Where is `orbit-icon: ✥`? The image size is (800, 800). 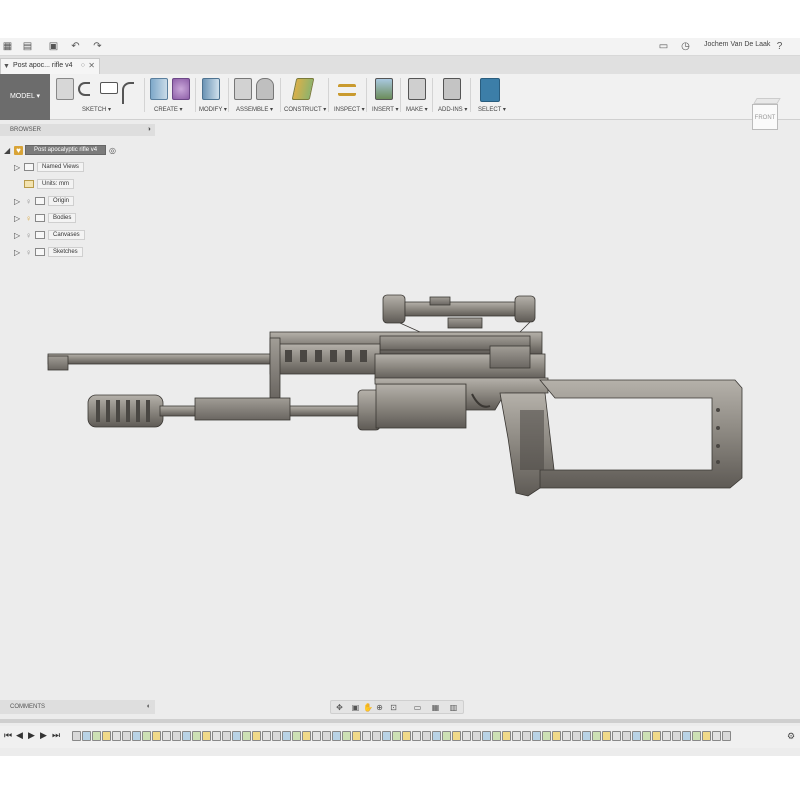 orbit-icon: ✥ is located at coordinates (339, 707).